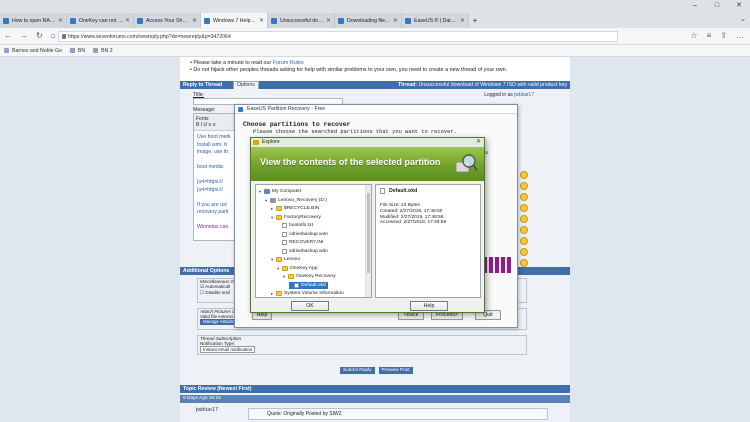 This screenshot has height=422, width=750. I want to click on refresh-icon: ↻, so click(39, 35).